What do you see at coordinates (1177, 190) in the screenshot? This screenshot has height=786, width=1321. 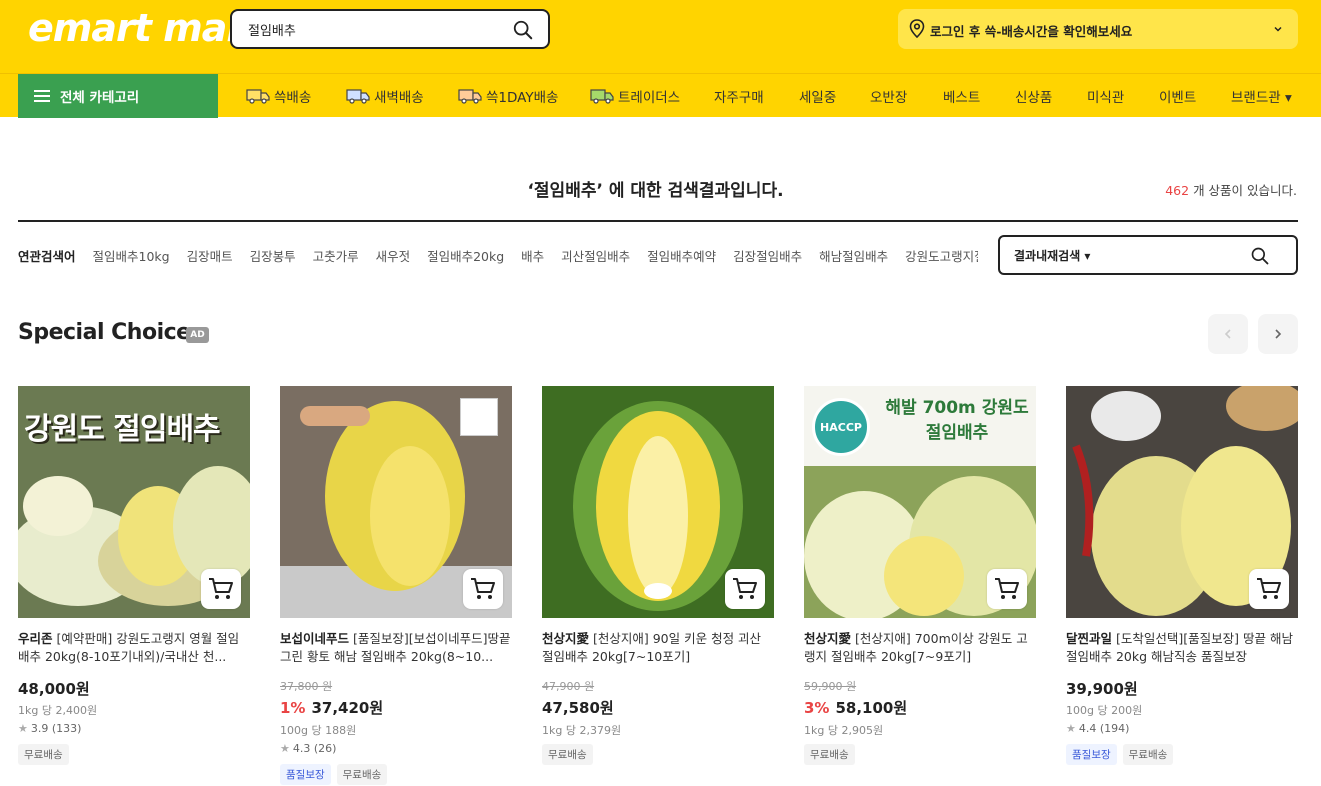 I see `result-count-number: 462` at bounding box center [1177, 190].